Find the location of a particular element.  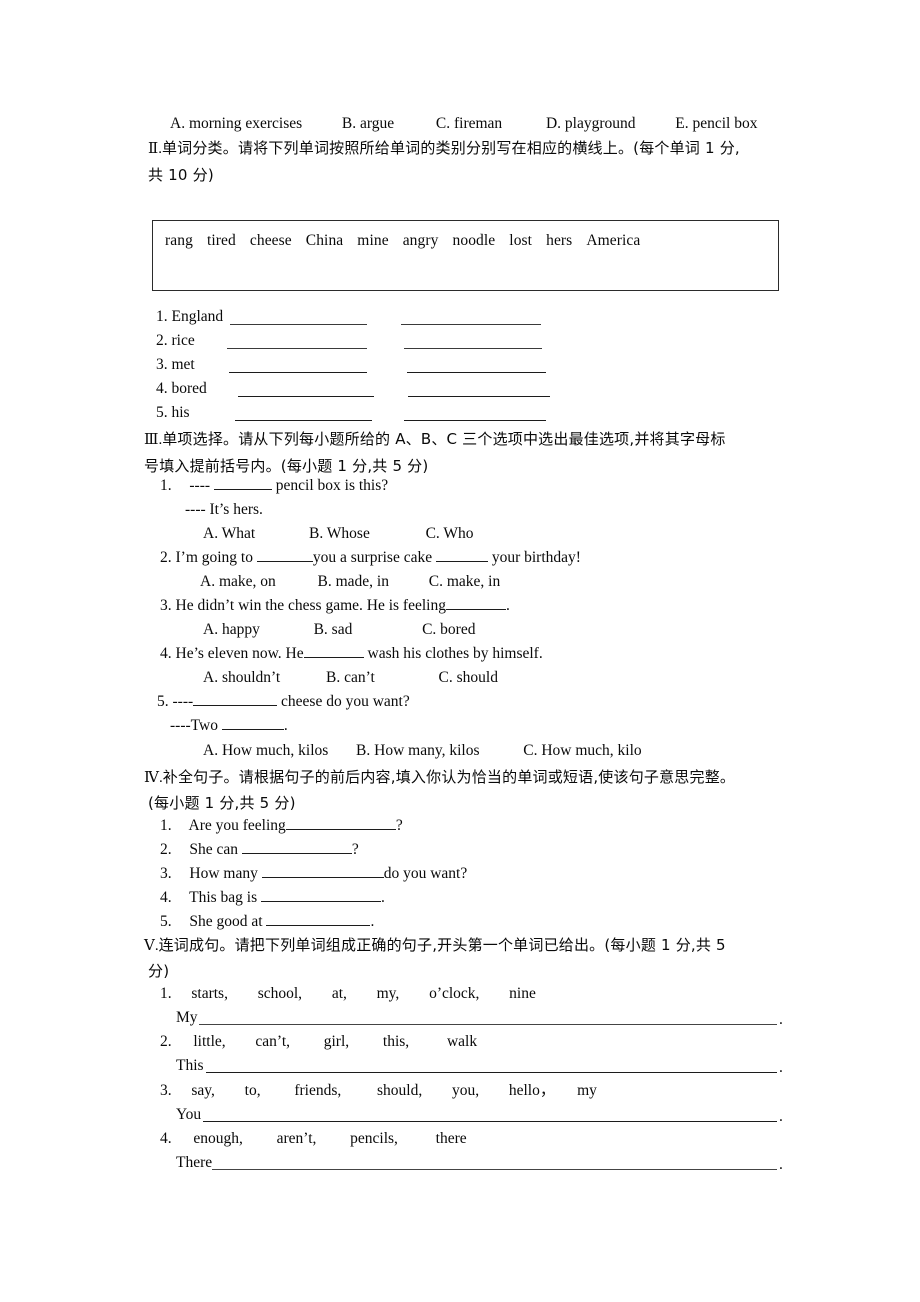

mcq-option: B. made, in is located at coordinates (353, 581).